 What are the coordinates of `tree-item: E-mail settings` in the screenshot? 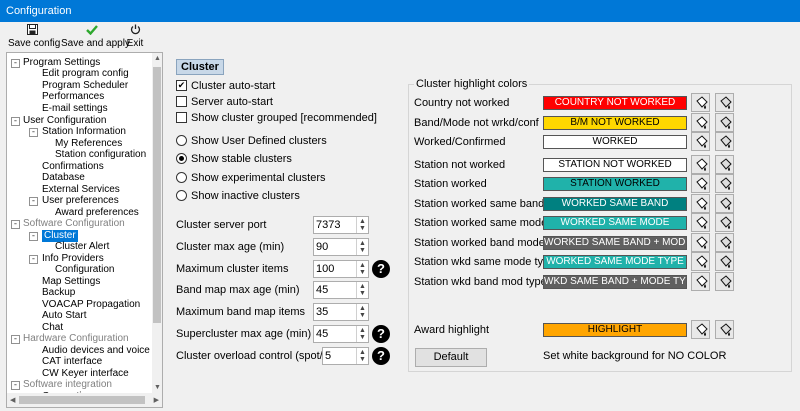 It's located at (75, 109).